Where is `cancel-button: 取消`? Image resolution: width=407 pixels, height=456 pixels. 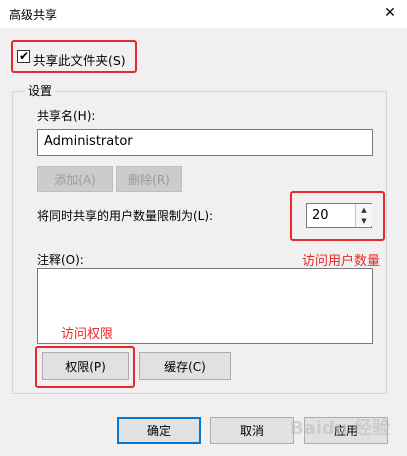
cancel-button: 取消 is located at coordinates (252, 430).